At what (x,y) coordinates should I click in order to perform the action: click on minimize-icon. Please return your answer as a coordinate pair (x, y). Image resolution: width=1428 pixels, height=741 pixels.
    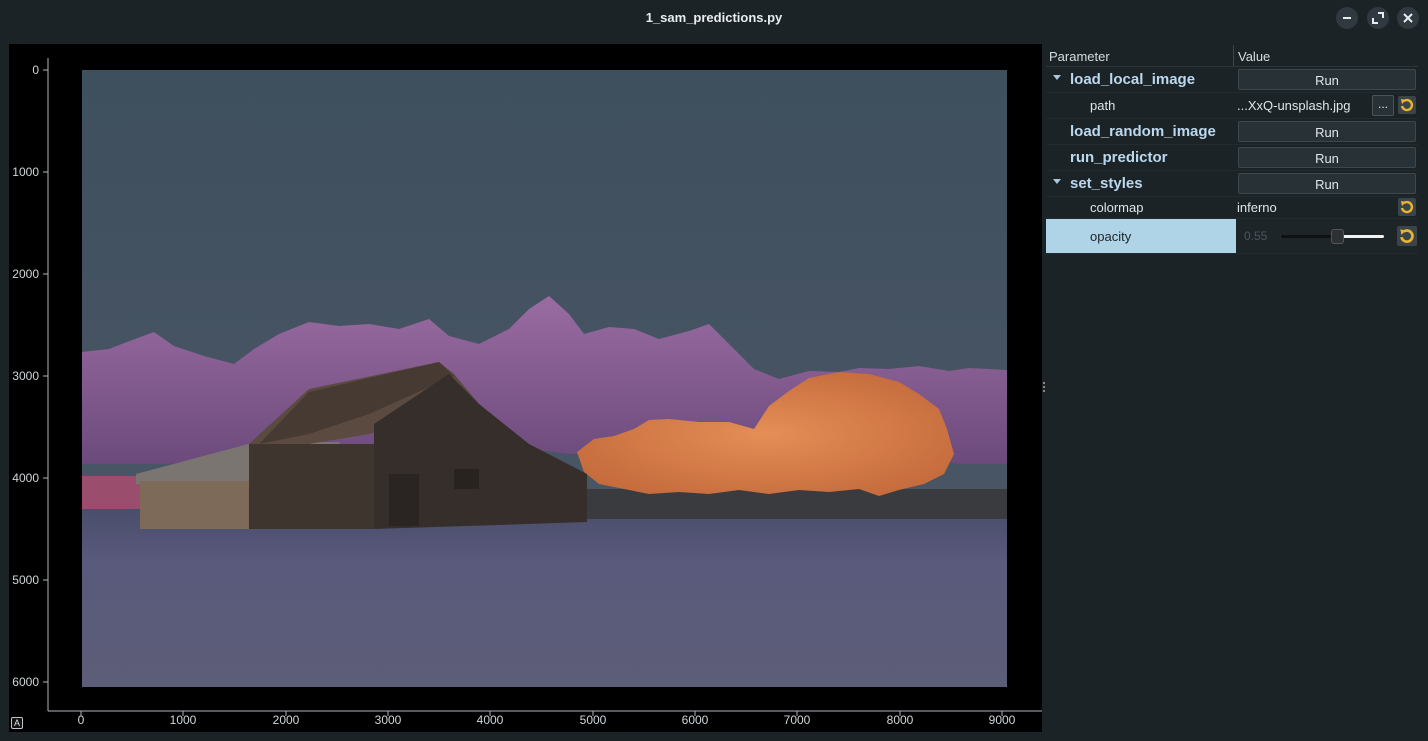
    Looking at the image, I should click on (1347, 18).